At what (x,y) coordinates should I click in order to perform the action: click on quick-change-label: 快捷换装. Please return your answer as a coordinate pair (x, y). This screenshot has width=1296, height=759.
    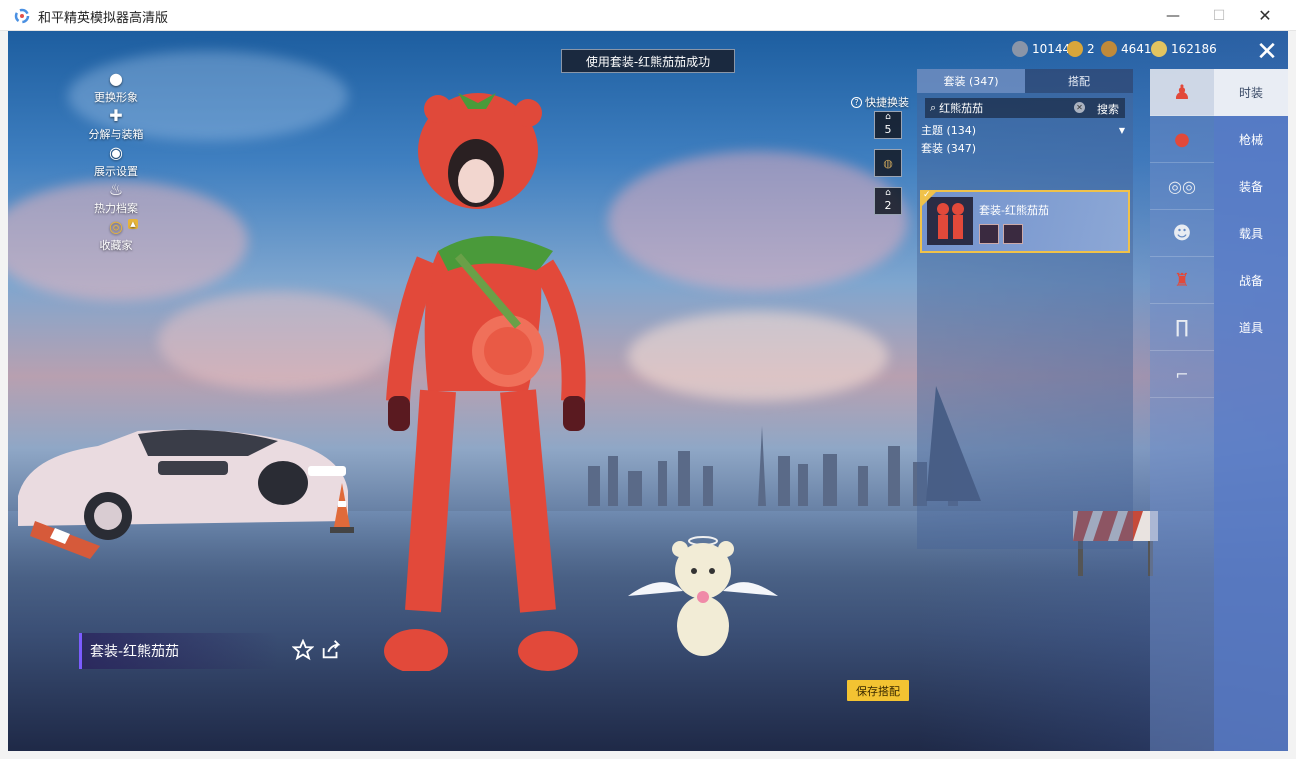
    Looking at the image, I should click on (887, 102).